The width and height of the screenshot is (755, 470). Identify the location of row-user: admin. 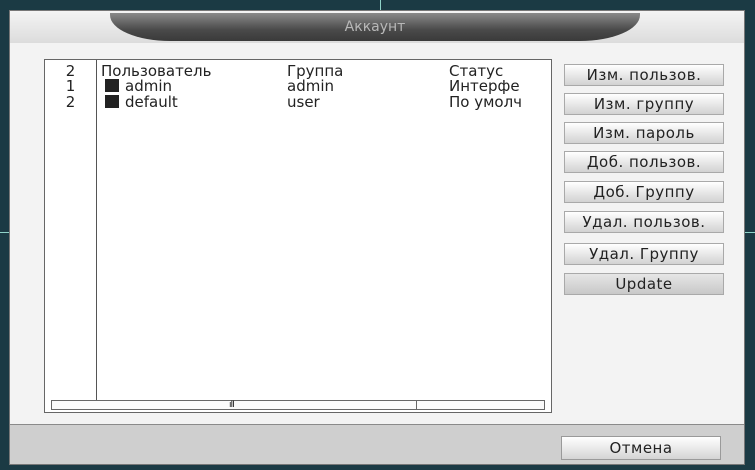
(194, 86).